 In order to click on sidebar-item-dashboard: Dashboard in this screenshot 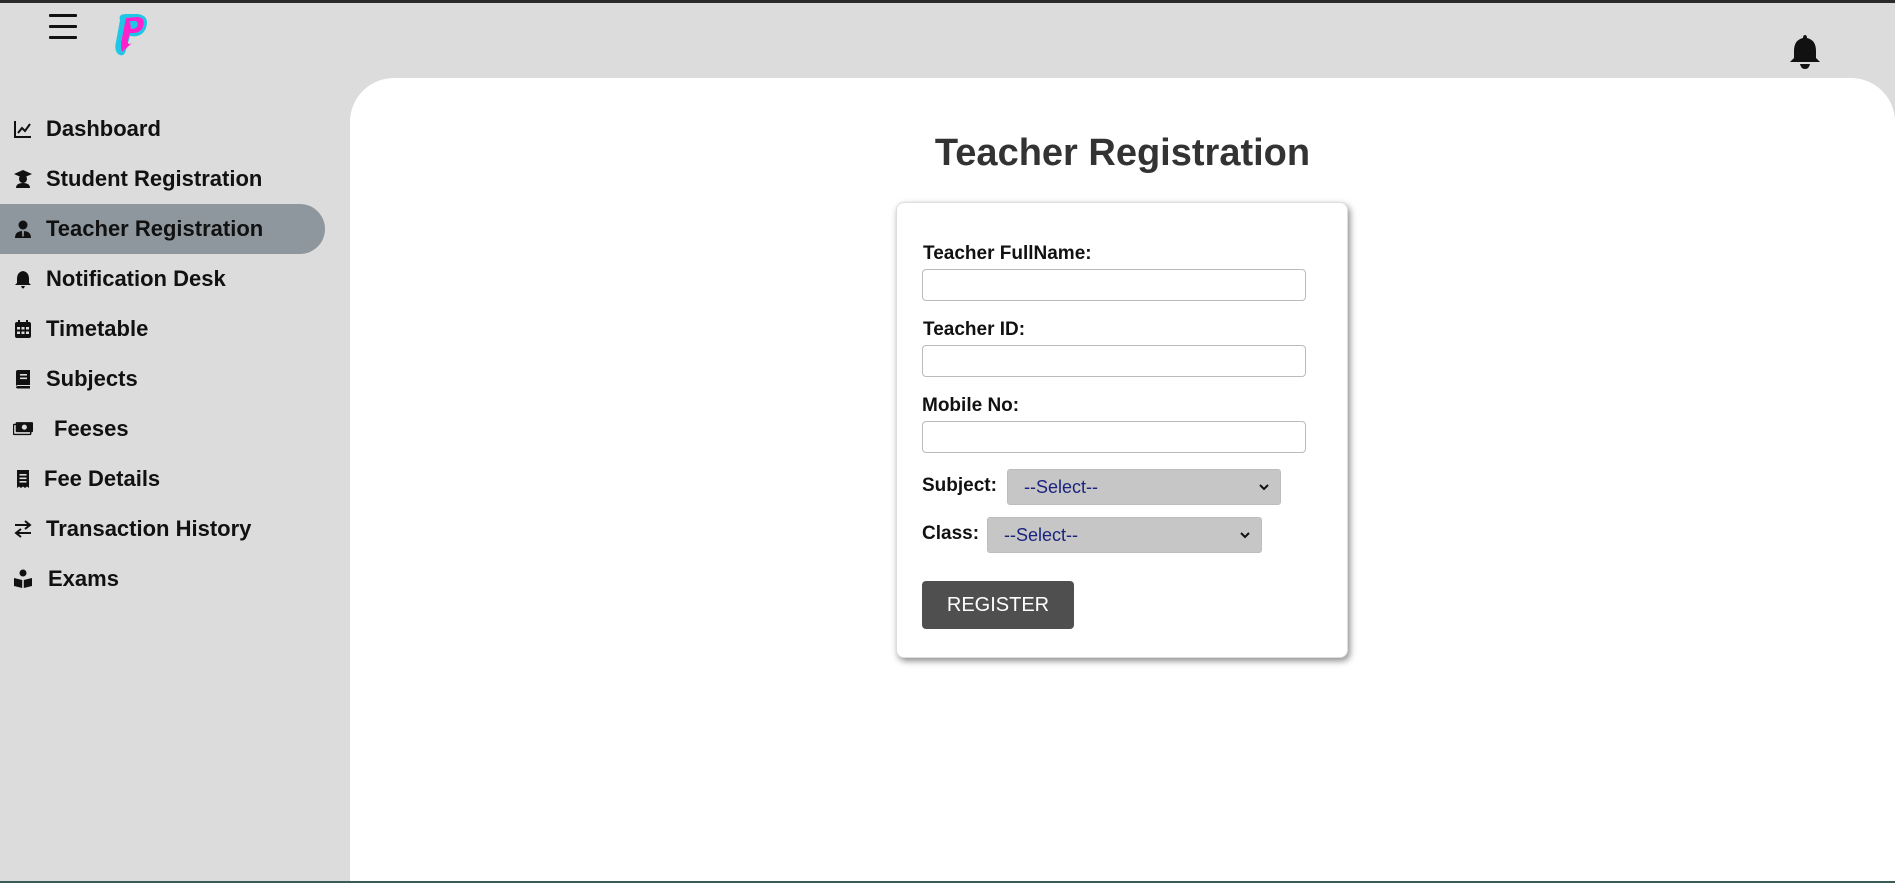, I will do `click(162, 129)`.